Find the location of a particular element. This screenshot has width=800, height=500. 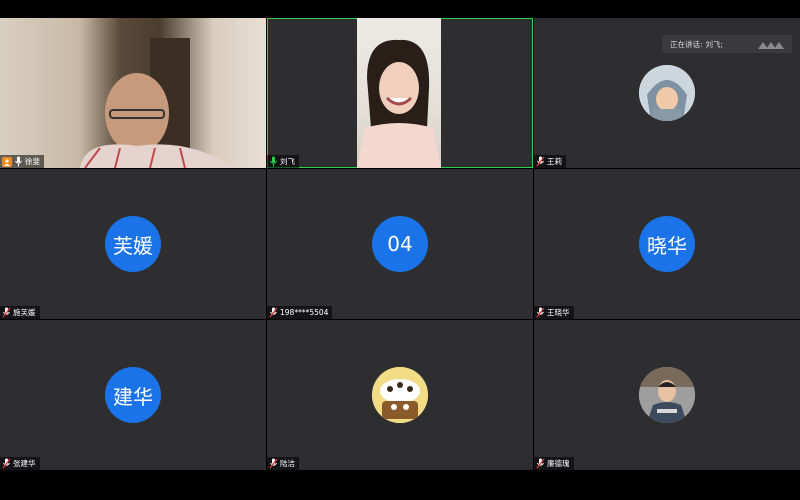

participant-avatar-initials: 04 is located at coordinates (400, 244).